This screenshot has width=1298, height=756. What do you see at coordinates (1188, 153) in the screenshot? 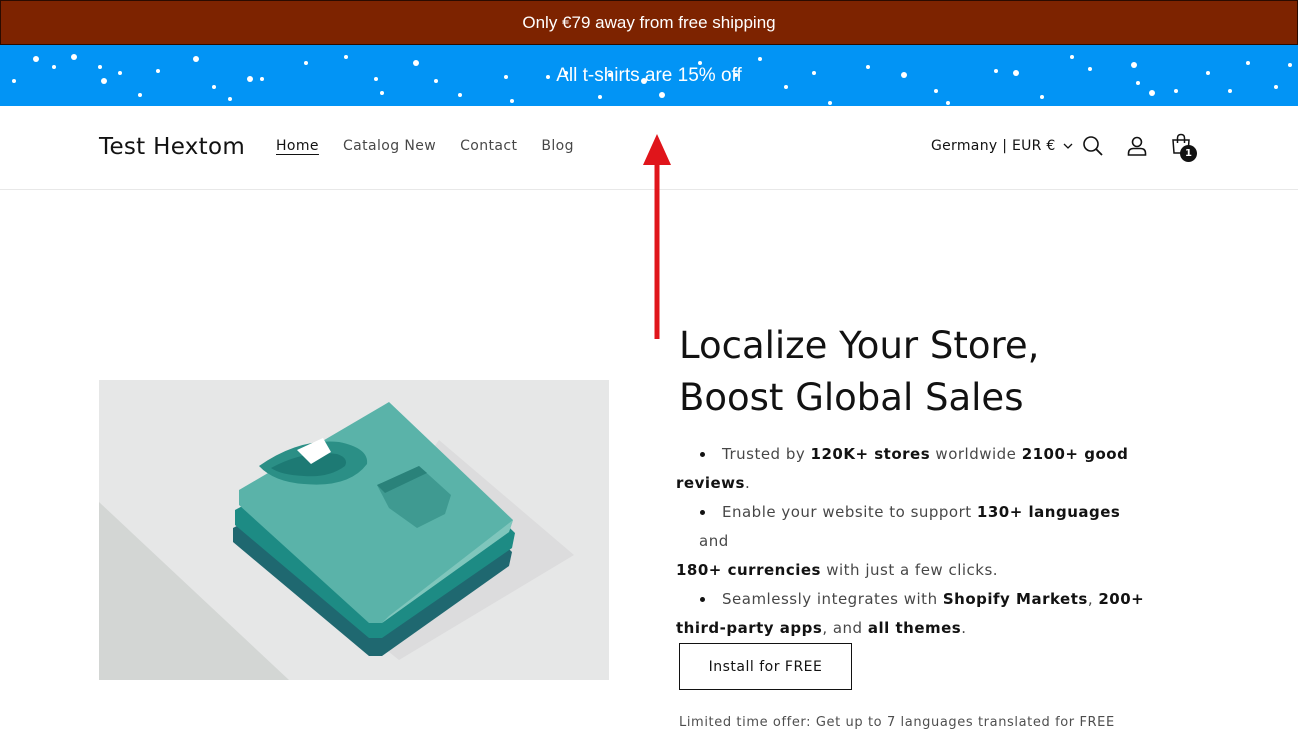
I see `cart-count-badge: 1` at bounding box center [1188, 153].